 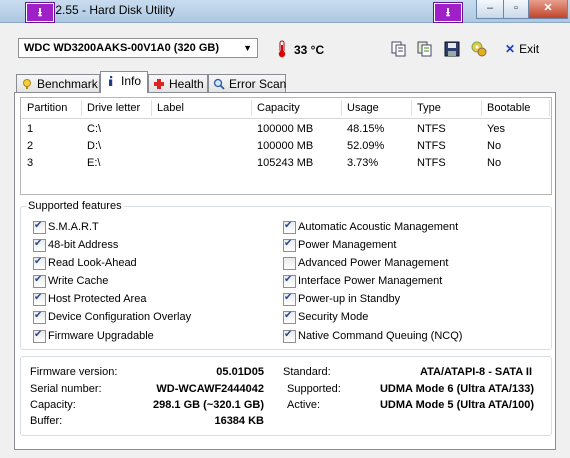 What do you see at coordinates (113, 109) in the screenshot?
I see `column-header: Drive letter` at bounding box center [113, 109].